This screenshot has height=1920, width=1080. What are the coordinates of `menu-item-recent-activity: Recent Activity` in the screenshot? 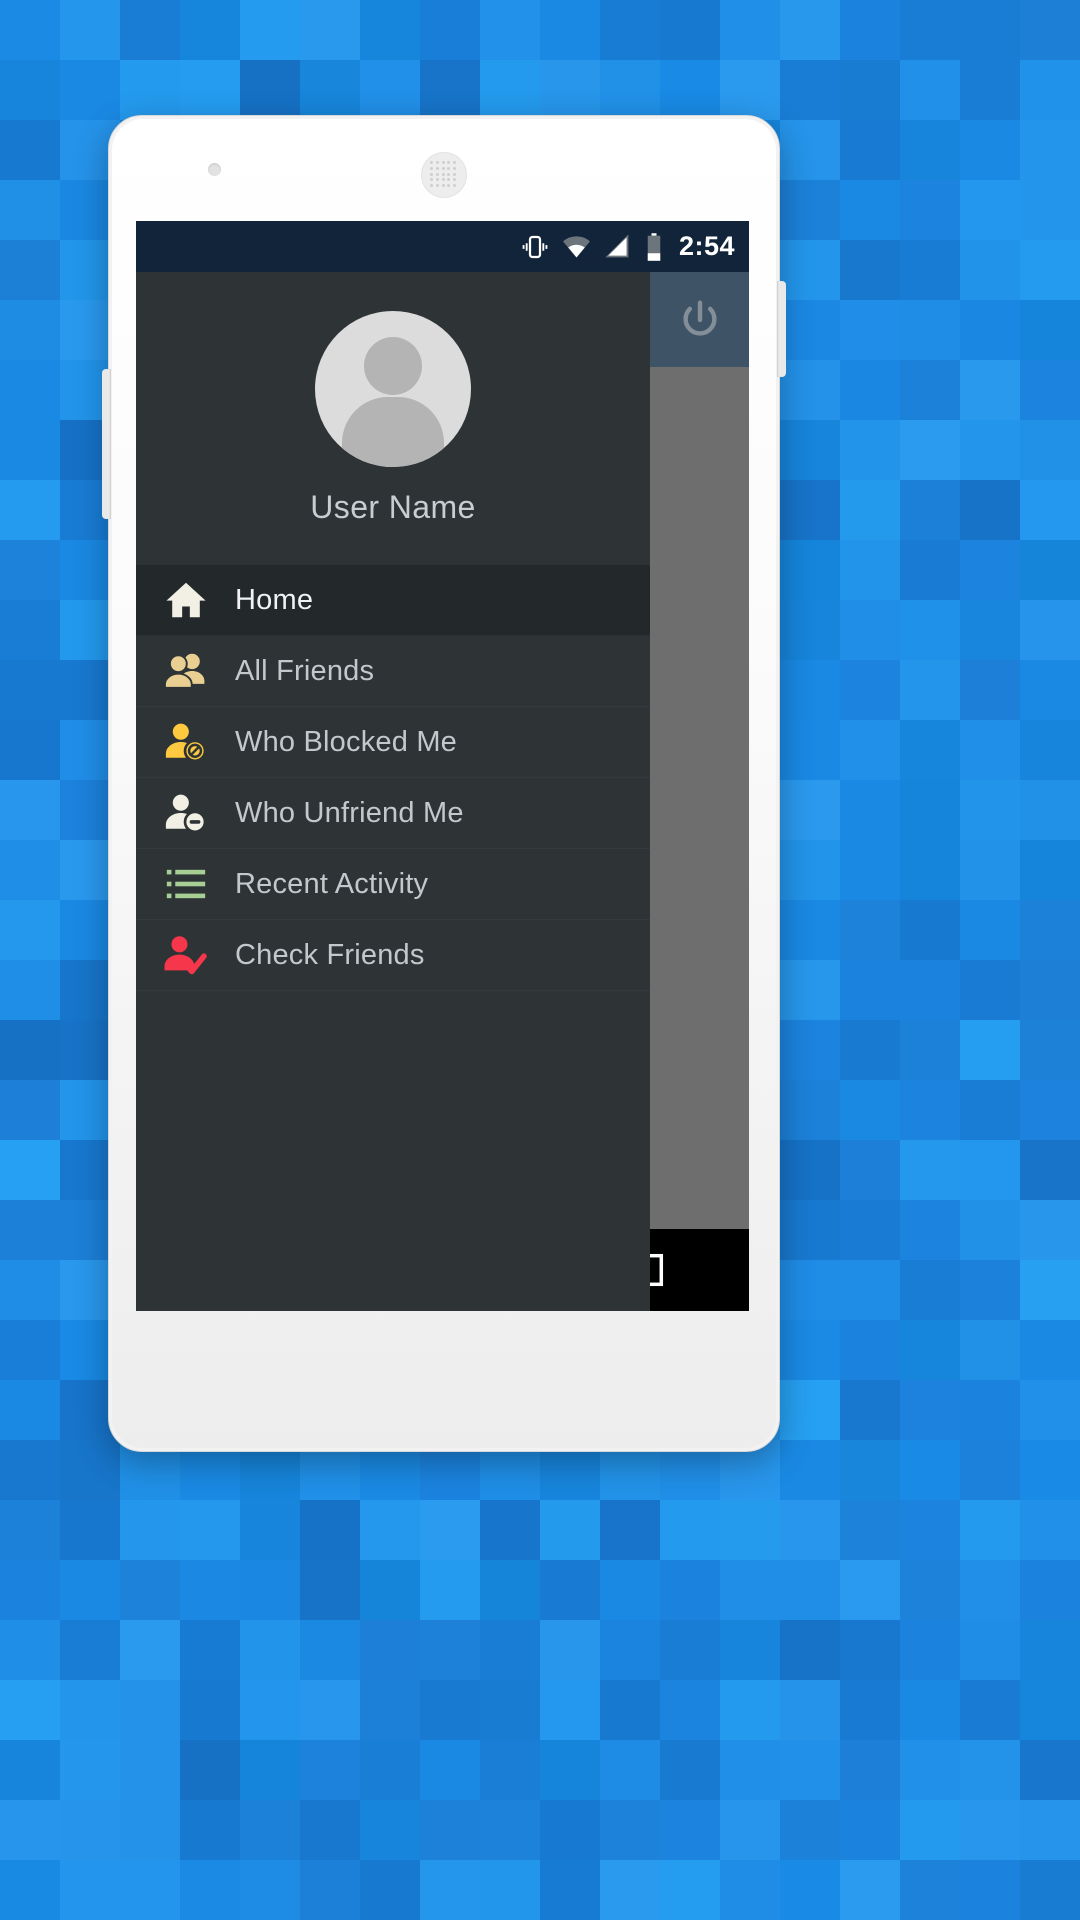 It's located at (393, 884).